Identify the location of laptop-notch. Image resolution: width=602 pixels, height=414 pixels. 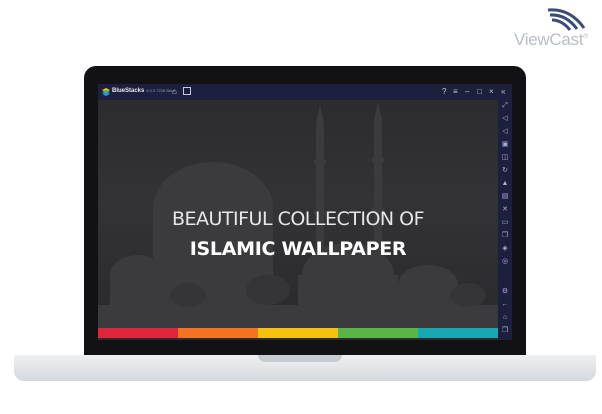
(300, 358).